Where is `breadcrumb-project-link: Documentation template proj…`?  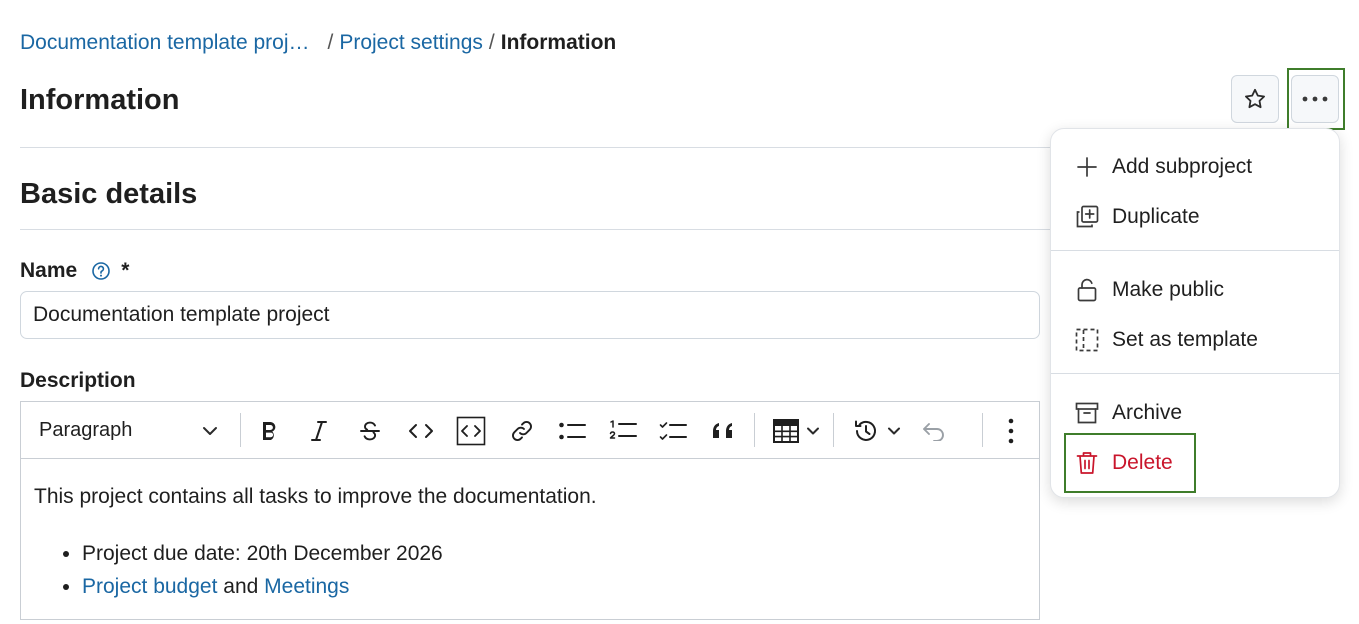
breadcrumb-project-link: Documentation template proj… is located at coordinates (164, 43).